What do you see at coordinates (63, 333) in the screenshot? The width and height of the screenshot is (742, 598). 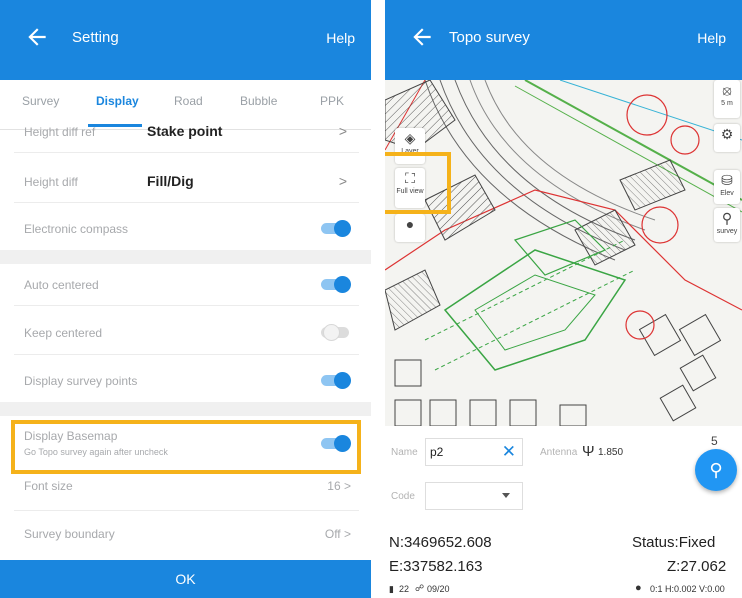 I see `keep-centered-label: Keep centered` at bounding box center [63, 333].